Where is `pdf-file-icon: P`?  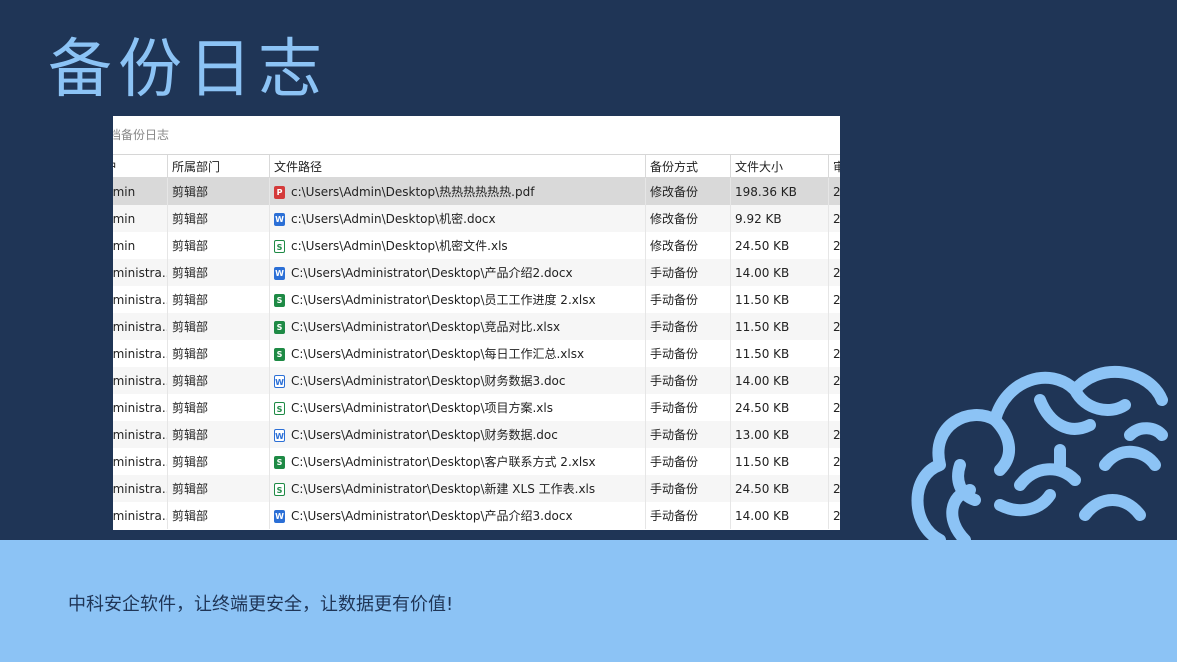
pdf-file-icon: P is located at coordinates (279, 192).